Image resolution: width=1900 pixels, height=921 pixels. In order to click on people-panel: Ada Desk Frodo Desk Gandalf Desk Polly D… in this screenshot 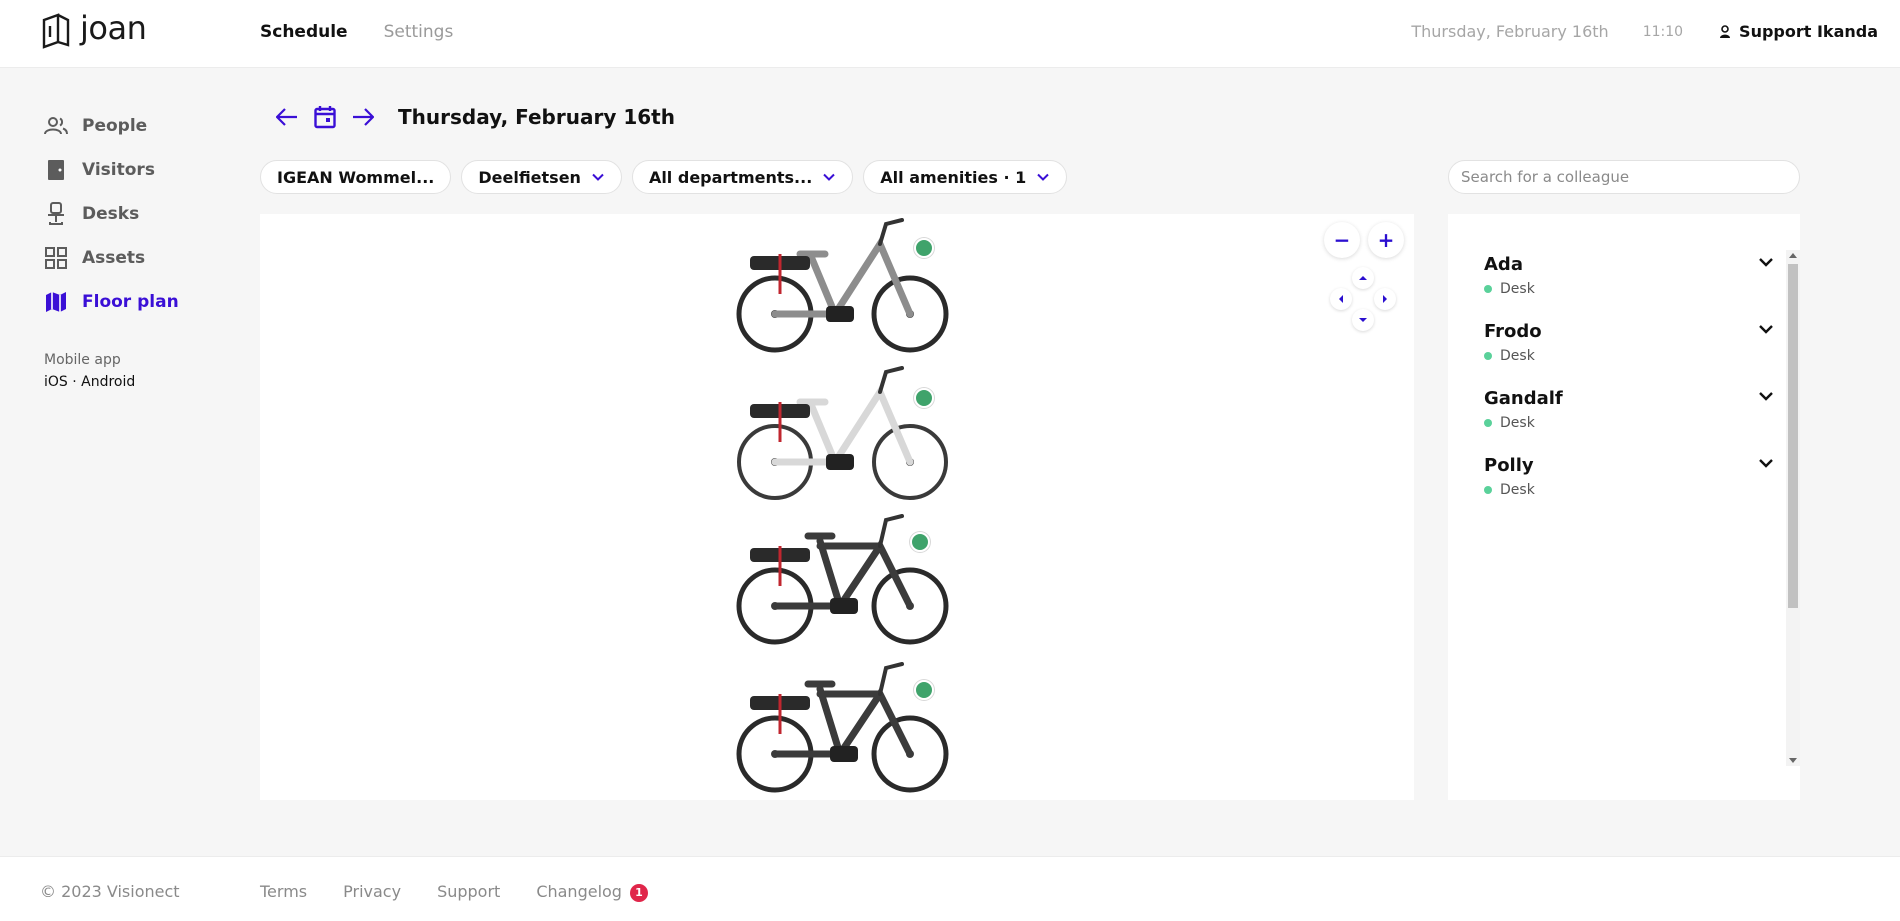, I will do `click(1624, 507)`.